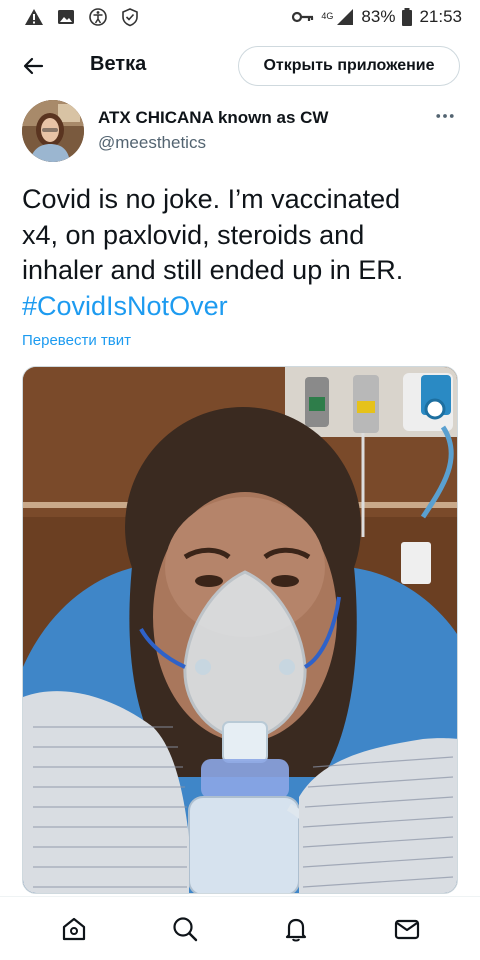 This screenshot has width=480, height=960. Describe the element at coordinates (82, 17) in the screenshot. I see `status-left-icons` at that location.